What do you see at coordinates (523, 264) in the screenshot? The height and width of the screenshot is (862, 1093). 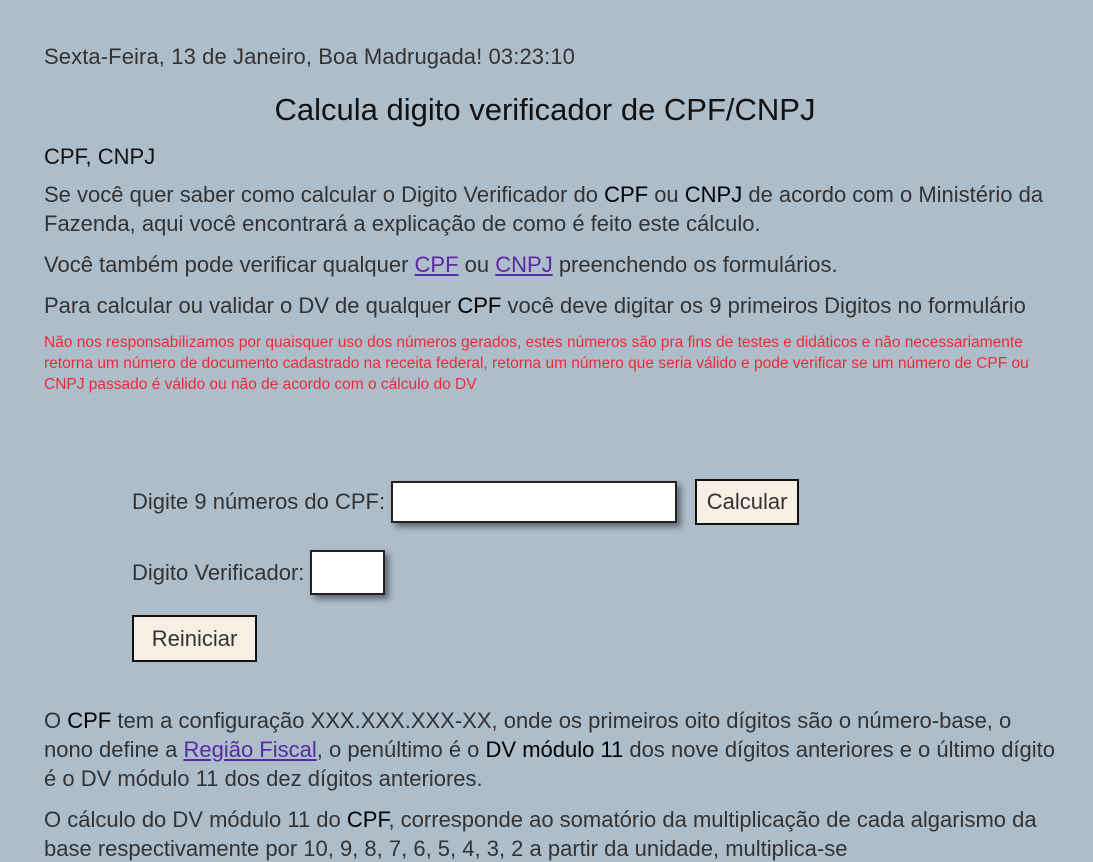 I see `cnpj-link: CNPJ` at bounding box center [523, 264].